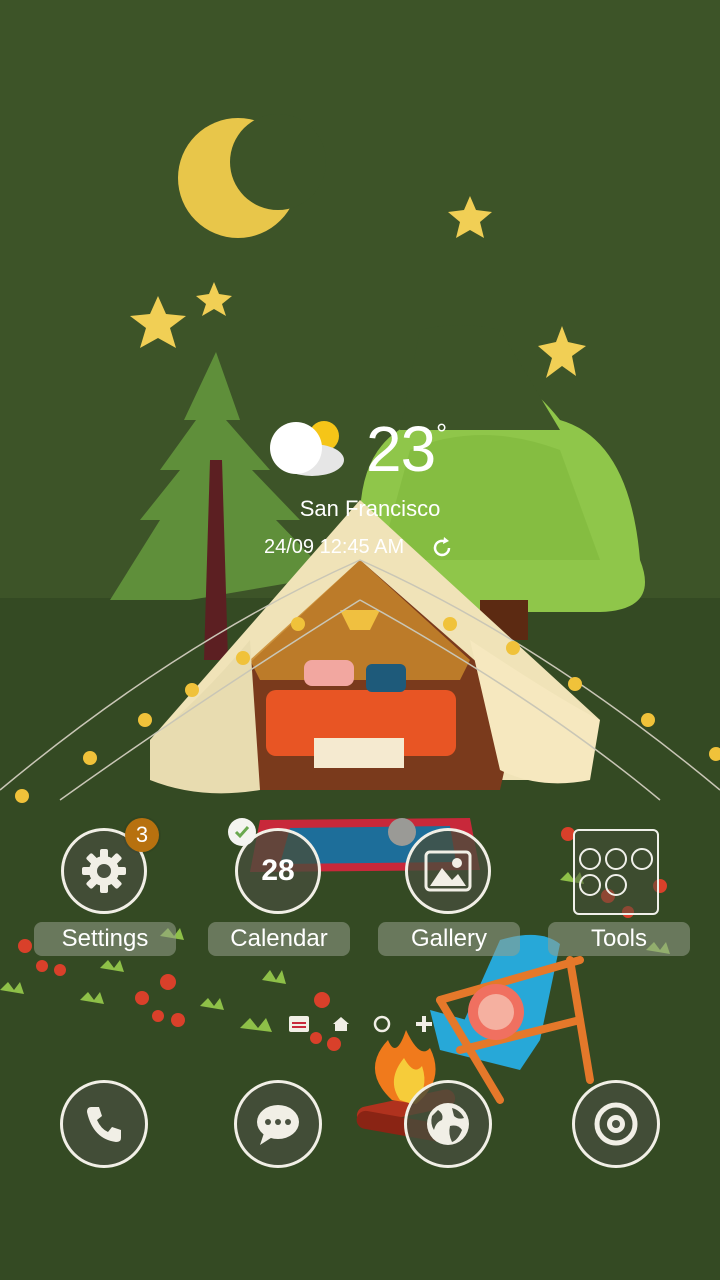 Image resolution: width=720 pixels, height=1280 pixels. I want to click on calendar-day: 28, so click(278, 870).